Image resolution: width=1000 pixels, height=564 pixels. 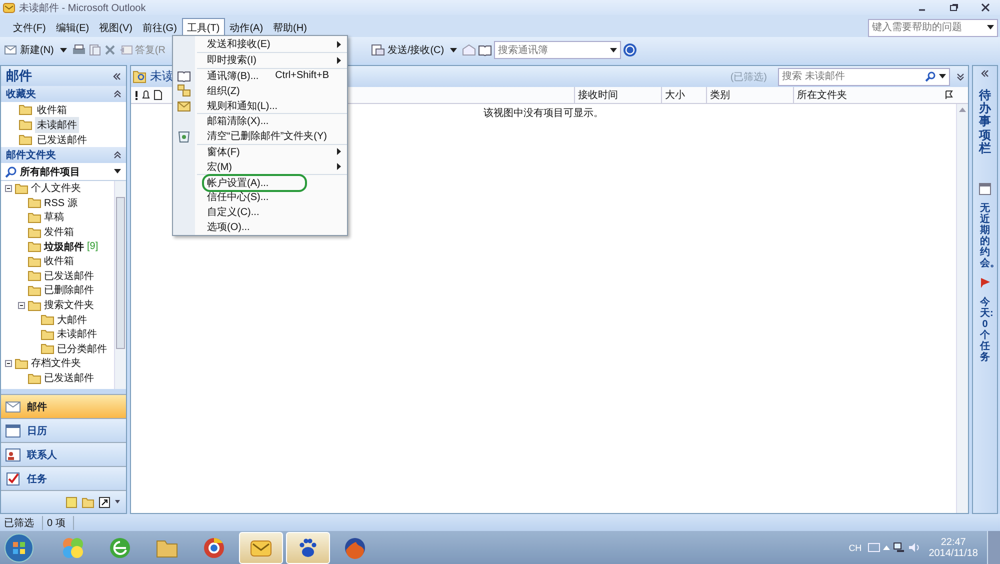 I want to click on book-icon, so click(x=184, y=76).